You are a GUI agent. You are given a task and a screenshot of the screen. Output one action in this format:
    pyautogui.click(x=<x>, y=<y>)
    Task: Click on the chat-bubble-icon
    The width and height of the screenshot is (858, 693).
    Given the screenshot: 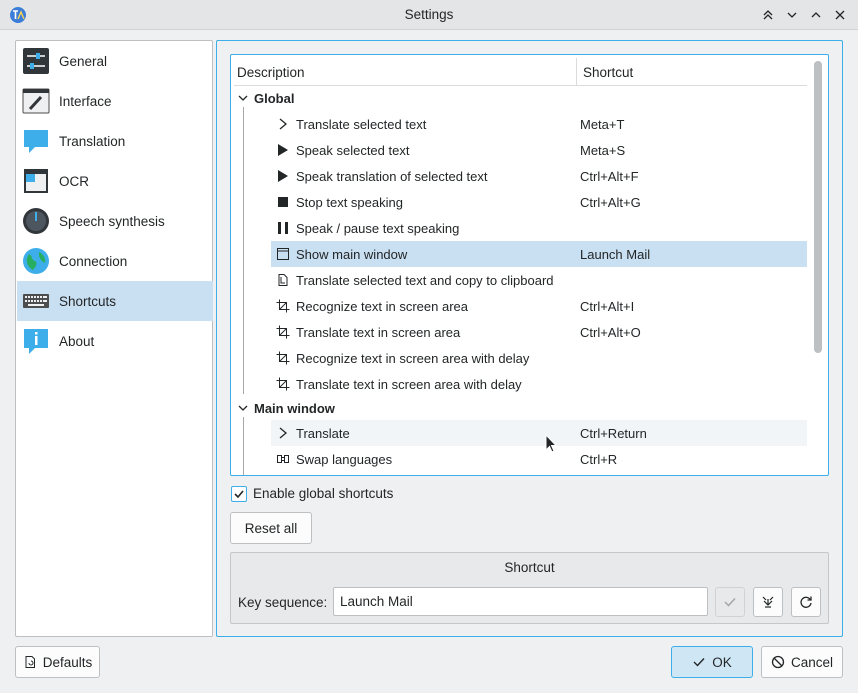 What is the action you would take?
    pyautogui.click(x=36, y=141)
    